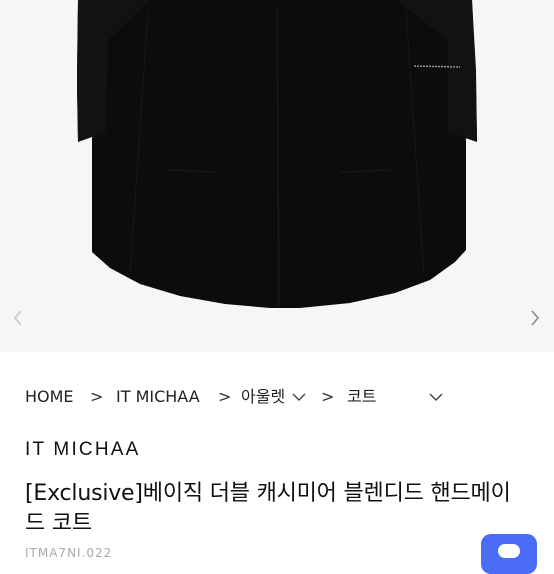 The width and height of the screenshot is (554, 574). I want to click on breadcrumb: HOME > IT MICHAA > 아울렛 > 코트, so click(285, 397).